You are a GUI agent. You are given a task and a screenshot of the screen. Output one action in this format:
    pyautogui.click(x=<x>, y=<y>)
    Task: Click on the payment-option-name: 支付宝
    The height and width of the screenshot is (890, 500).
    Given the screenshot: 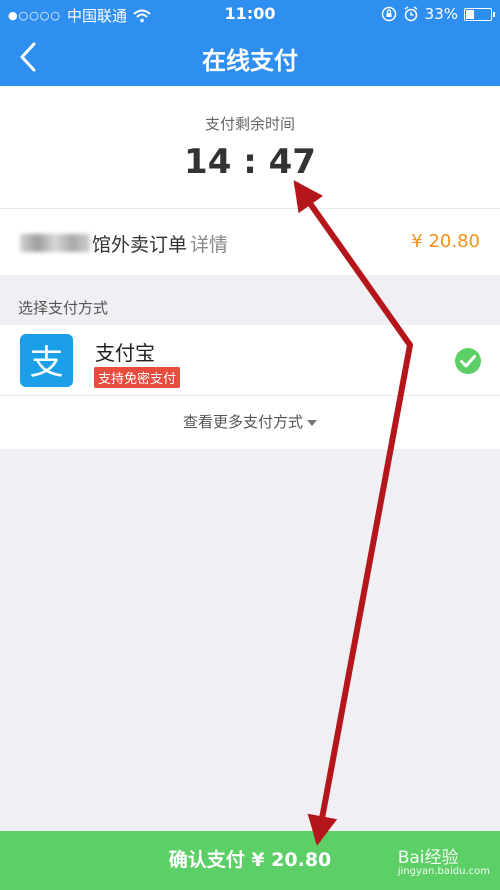 What is the action you would take?
    pyautogui.click(x=125, y=353)
    